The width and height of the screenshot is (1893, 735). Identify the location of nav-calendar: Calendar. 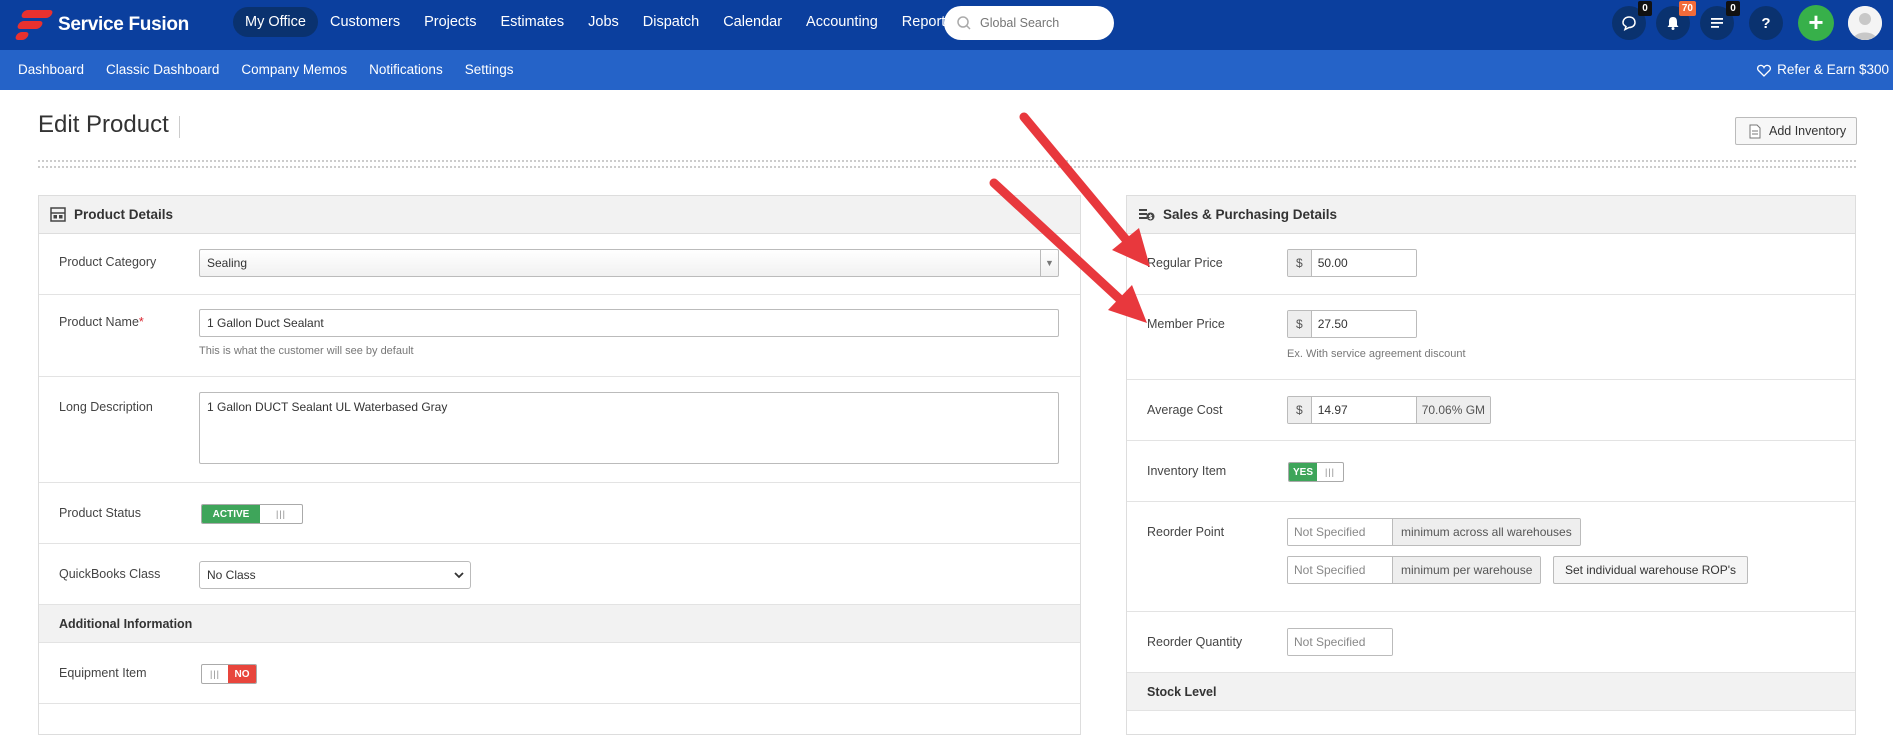
(752, 22).